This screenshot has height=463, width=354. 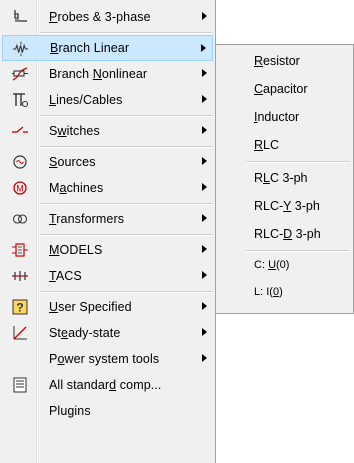 I want to click on menu-item-steady-state: Steady-state, so click(x=107, y=333).